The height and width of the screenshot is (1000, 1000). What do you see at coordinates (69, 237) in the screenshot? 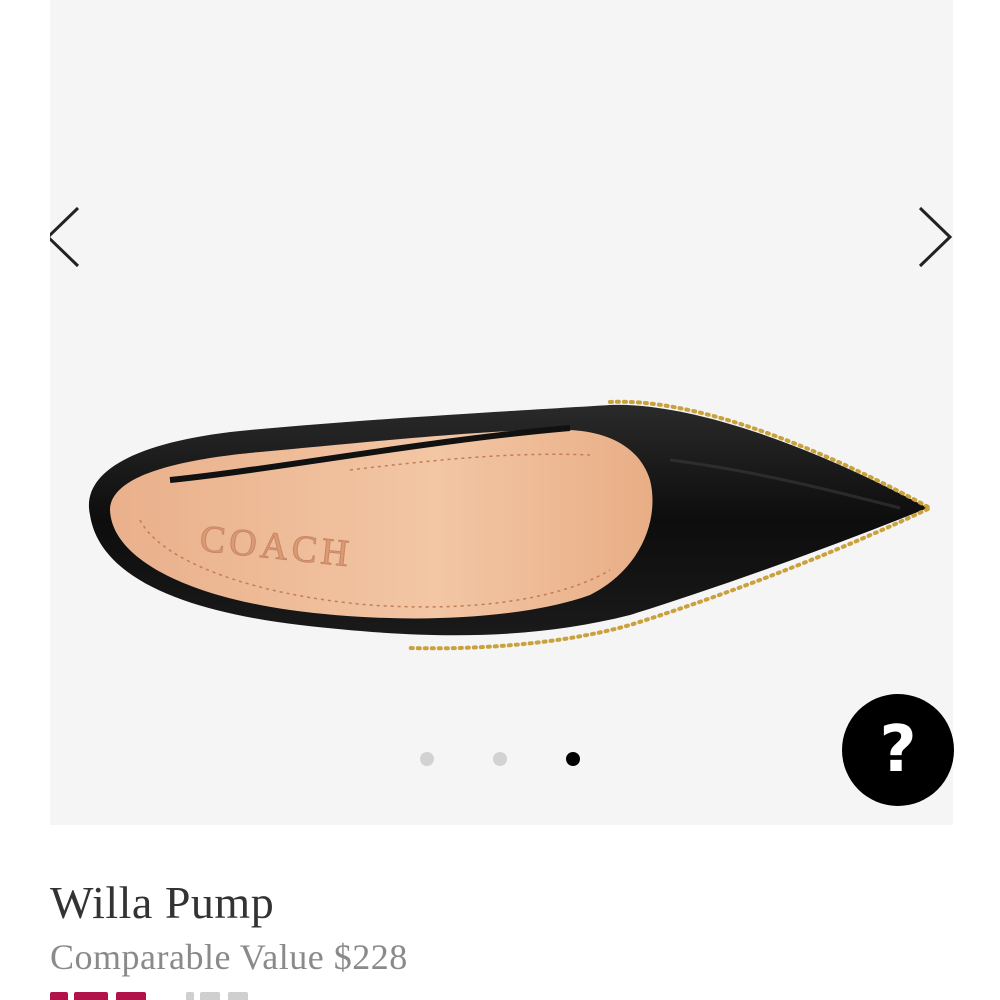
I see `chevron-left-icon` at bounding box center [69, 237].